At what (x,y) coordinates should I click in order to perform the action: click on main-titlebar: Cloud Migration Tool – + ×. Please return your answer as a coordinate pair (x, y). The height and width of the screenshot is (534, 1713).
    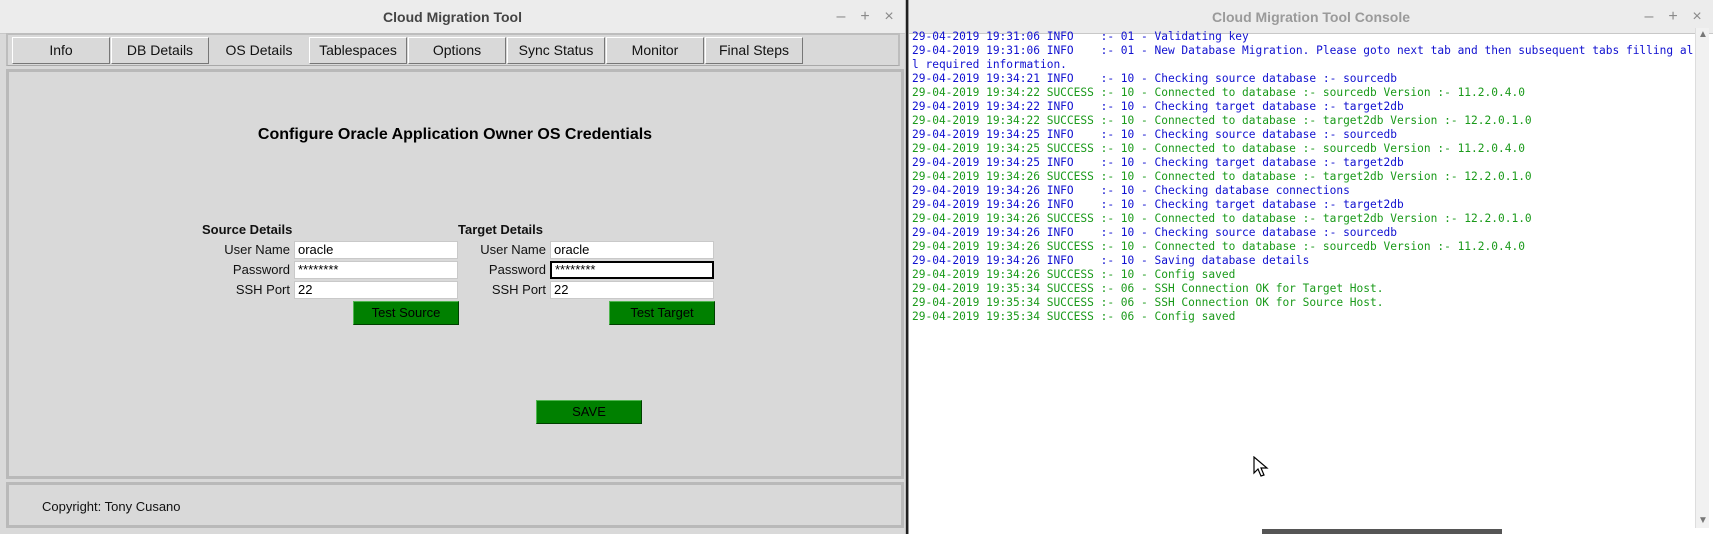
    Looking at the image, I should click on (452, 17).